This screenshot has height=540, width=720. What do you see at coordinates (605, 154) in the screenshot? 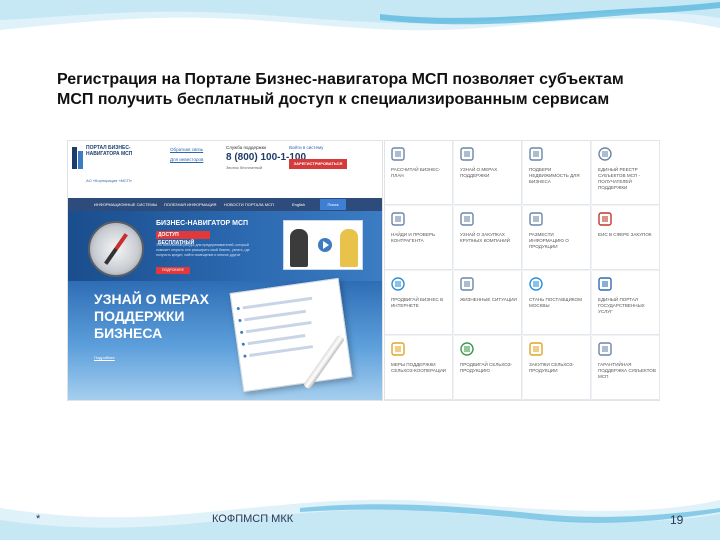
I see `globe-icon` at bounding box center [605, 154].